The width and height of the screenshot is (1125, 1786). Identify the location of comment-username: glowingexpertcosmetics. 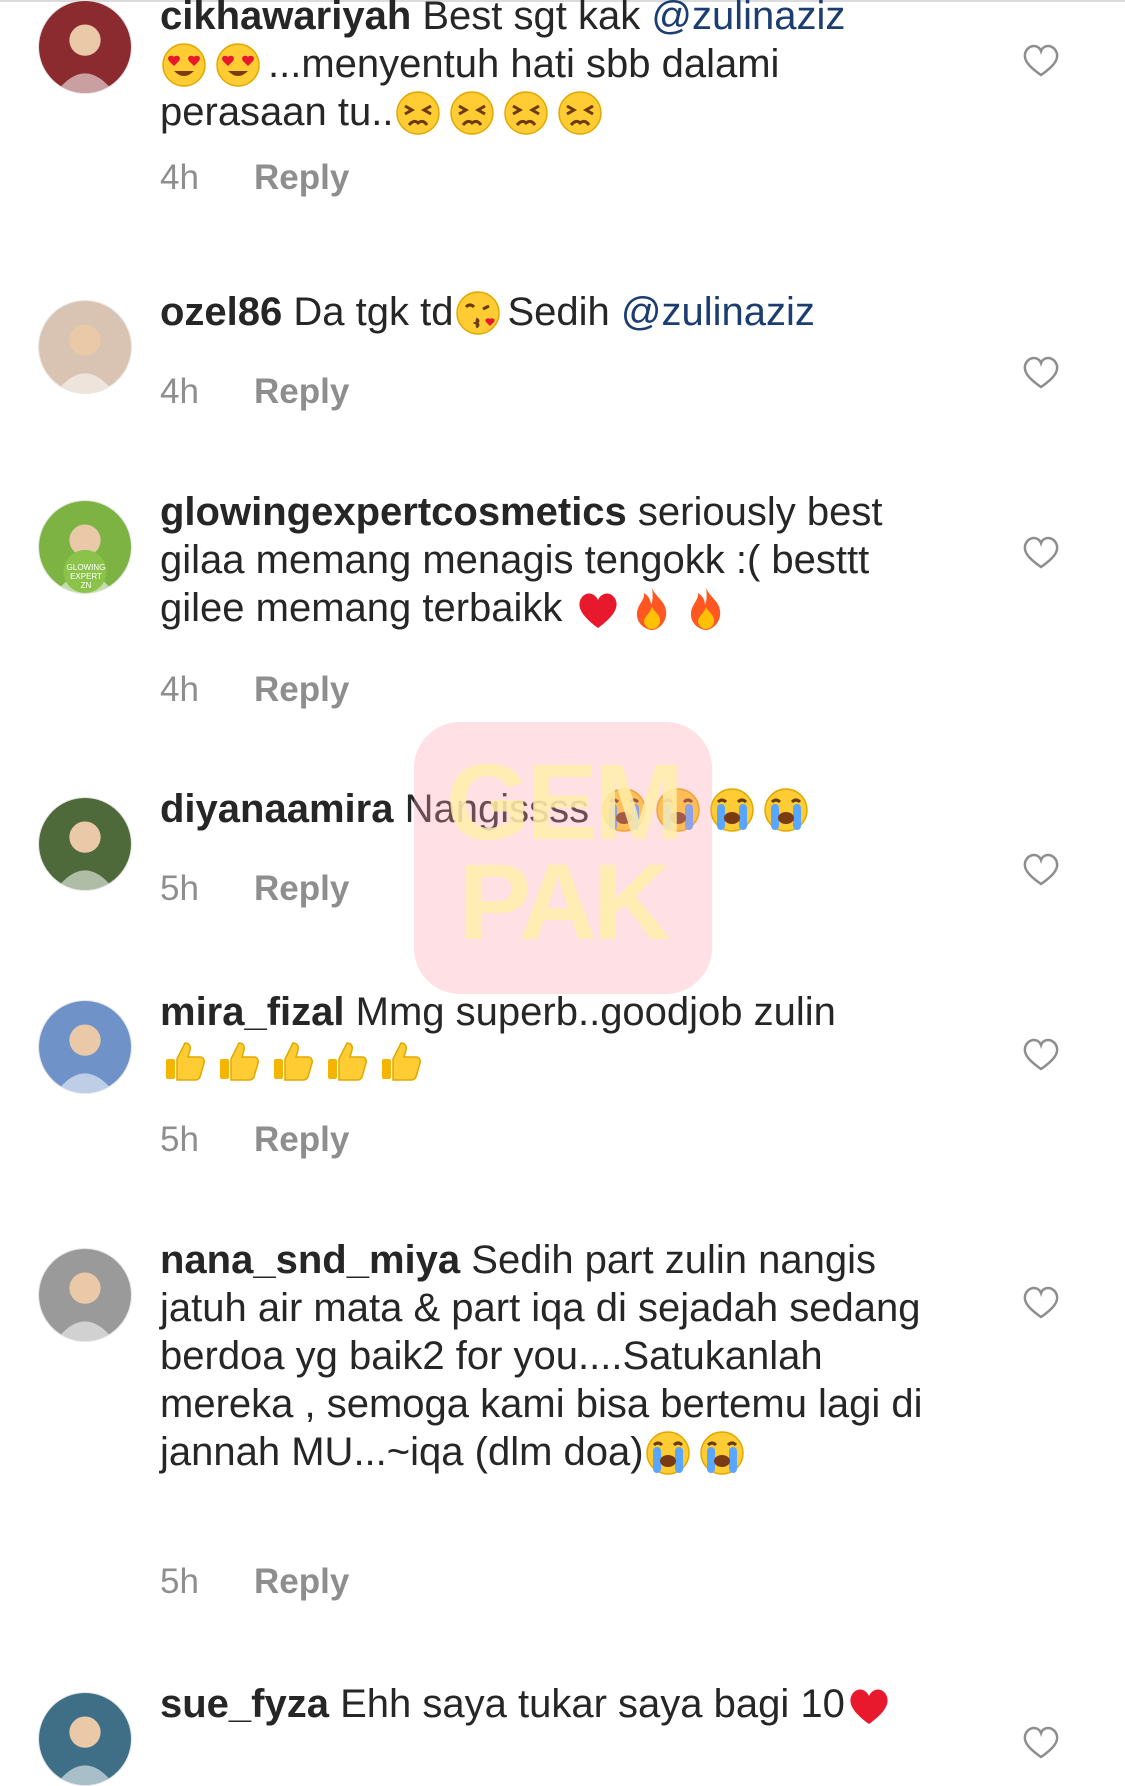
(393, 512).